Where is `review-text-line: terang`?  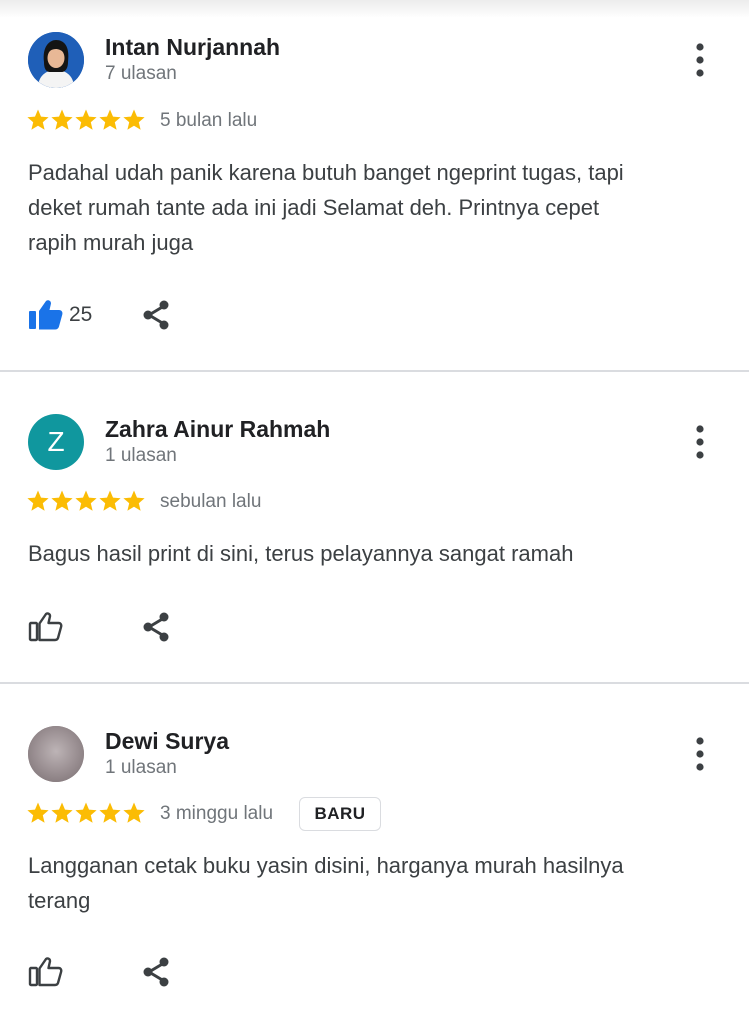 review-text-line: terang is located at coordinates (59, 900).